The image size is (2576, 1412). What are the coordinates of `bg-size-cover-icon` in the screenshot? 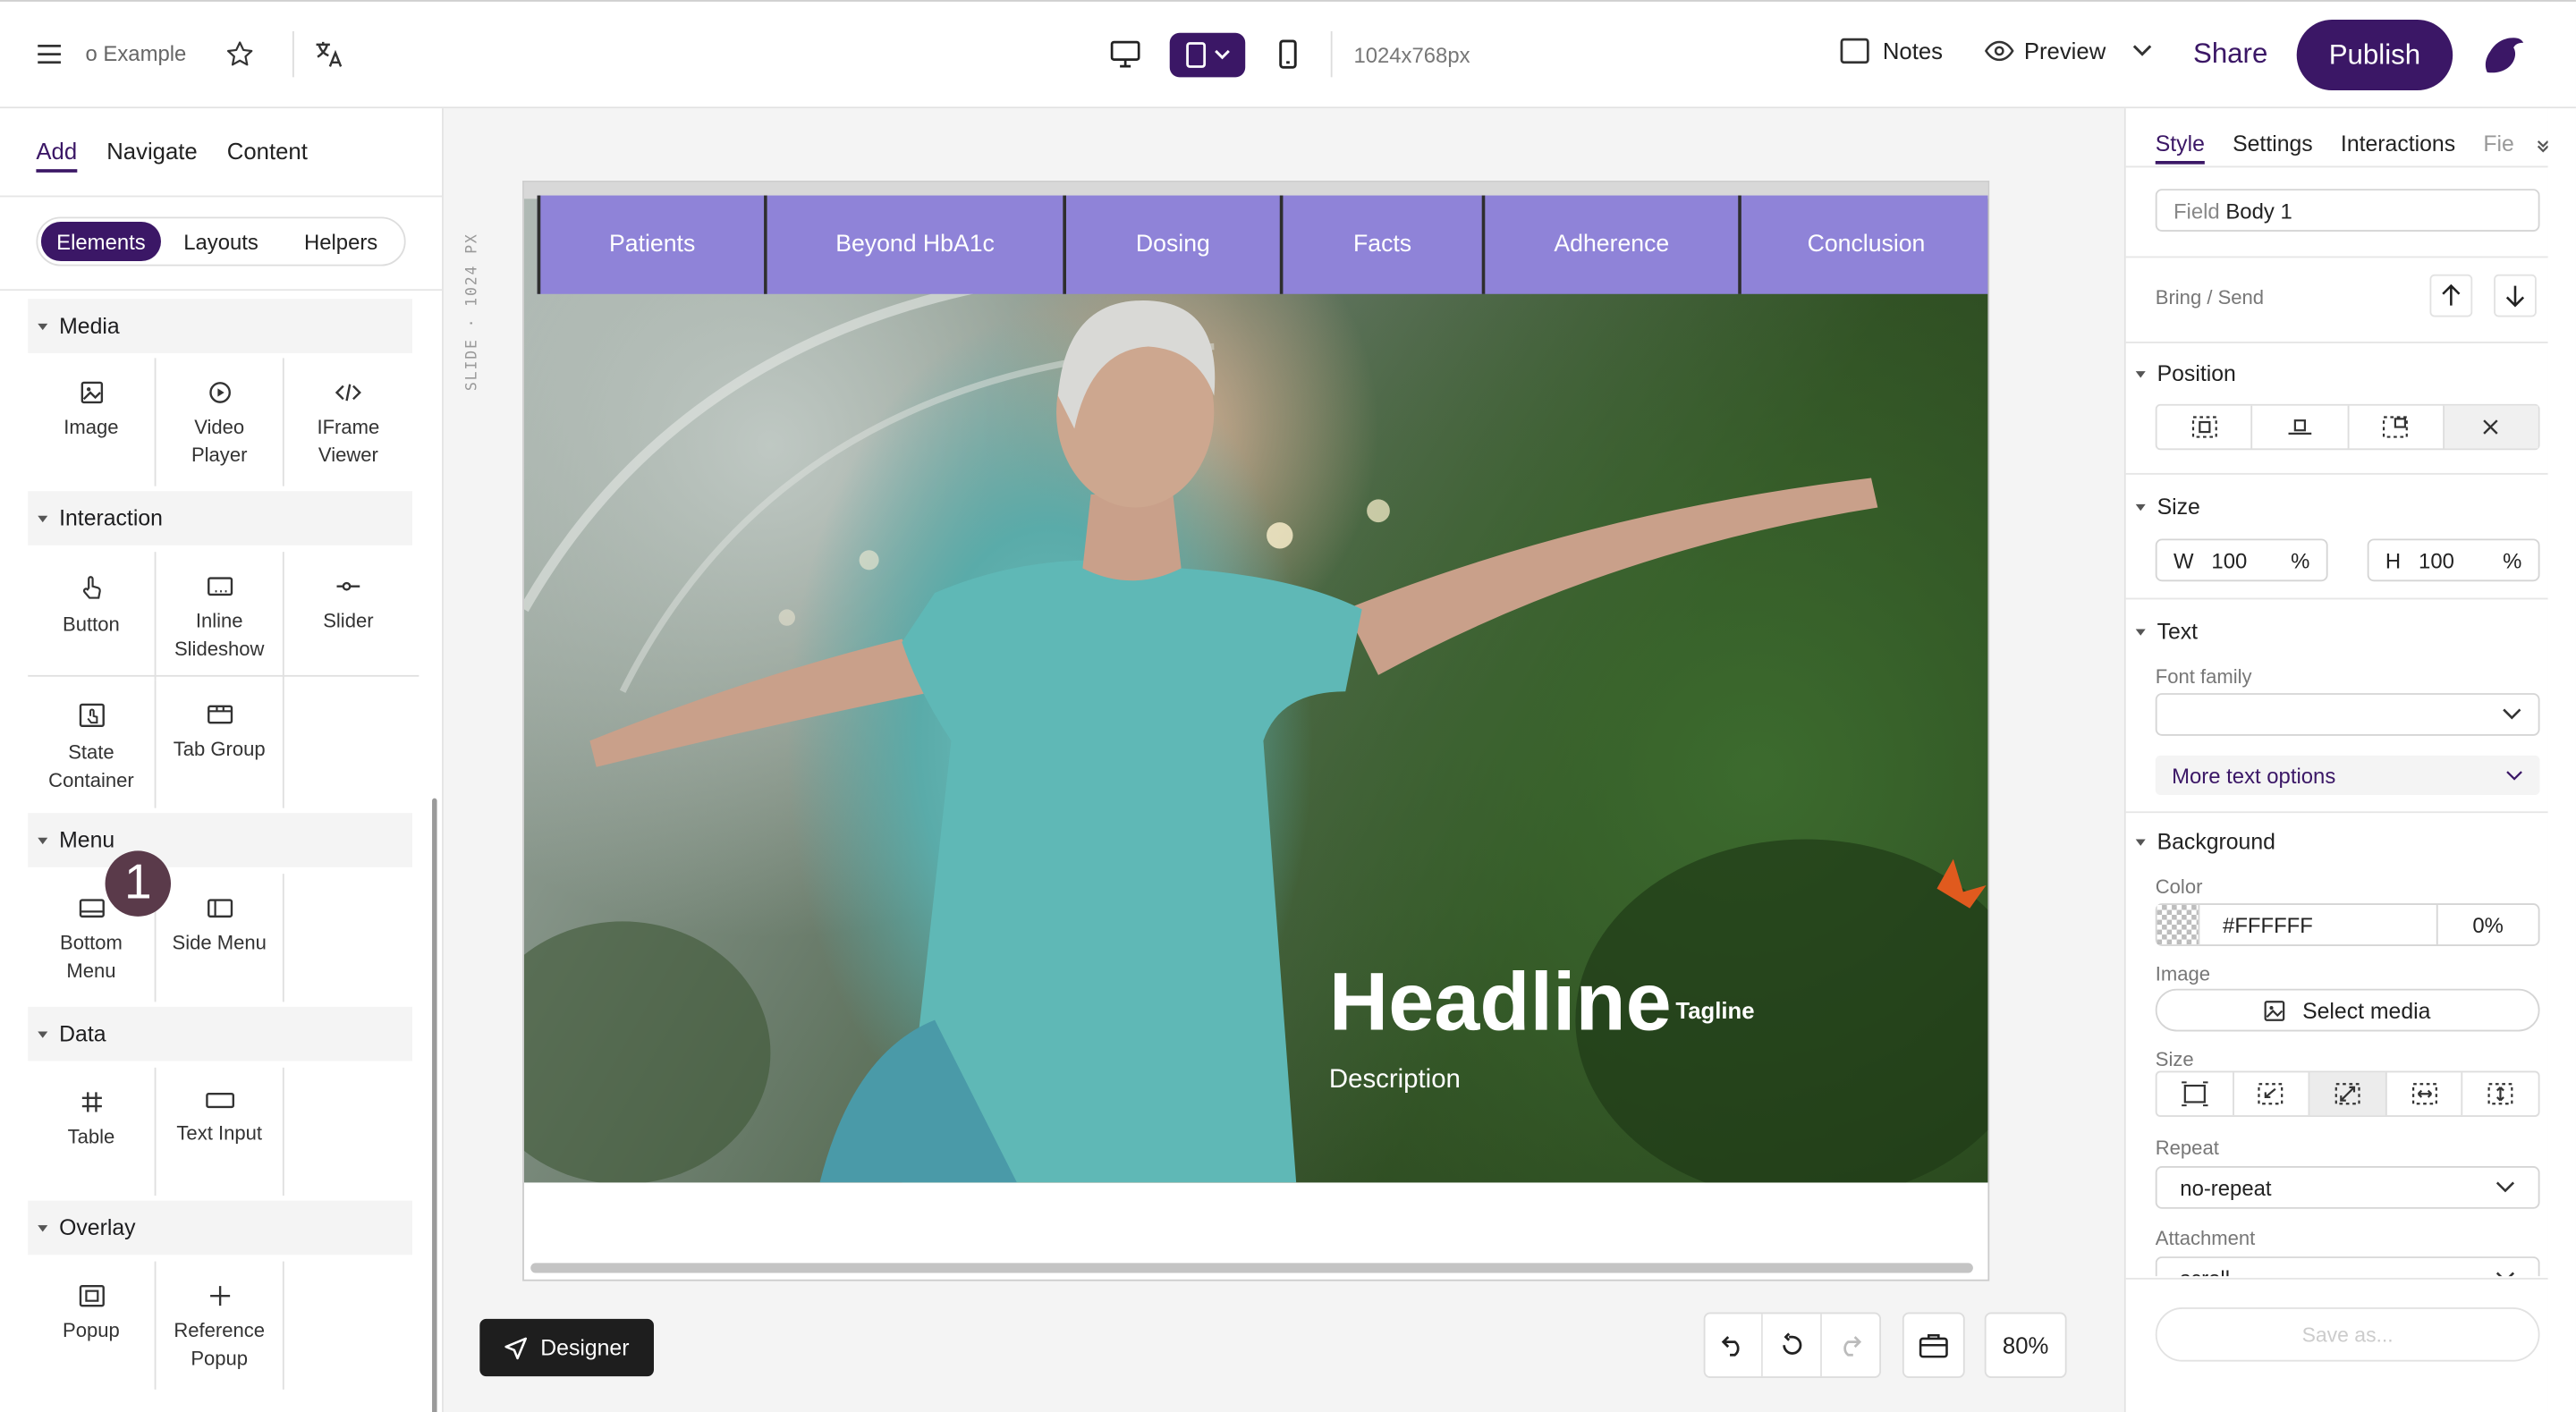 It's located at (2348, 1094).